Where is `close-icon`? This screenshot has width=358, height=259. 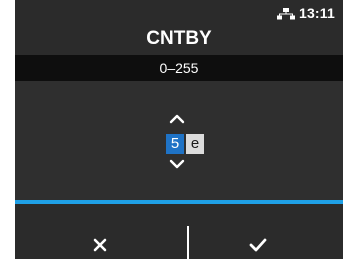
close-icon is located at coordinates (100, 245).